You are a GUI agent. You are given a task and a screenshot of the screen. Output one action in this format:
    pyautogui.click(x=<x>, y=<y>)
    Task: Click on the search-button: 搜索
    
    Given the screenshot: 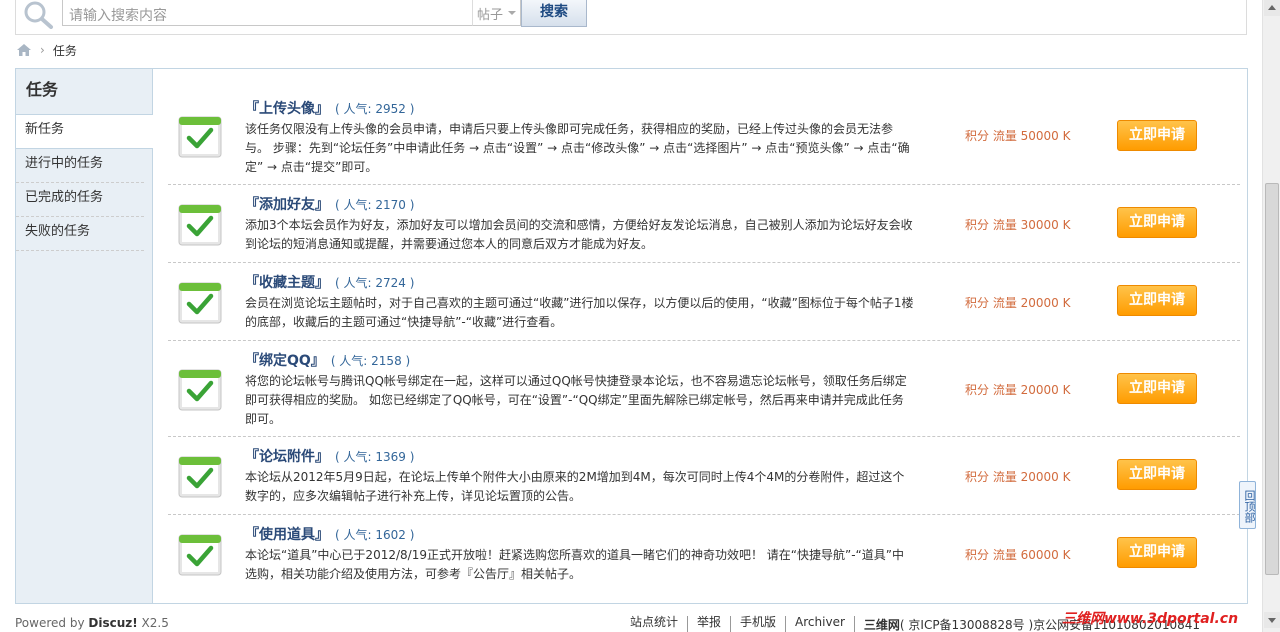 What is the action you would take?
    pyautogui.click(x=554, y=13)
    